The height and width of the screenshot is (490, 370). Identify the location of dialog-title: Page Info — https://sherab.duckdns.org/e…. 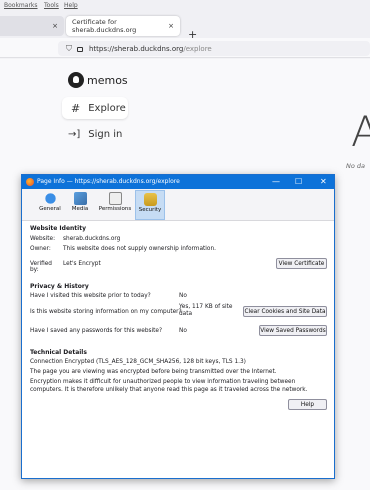
(108, 181).